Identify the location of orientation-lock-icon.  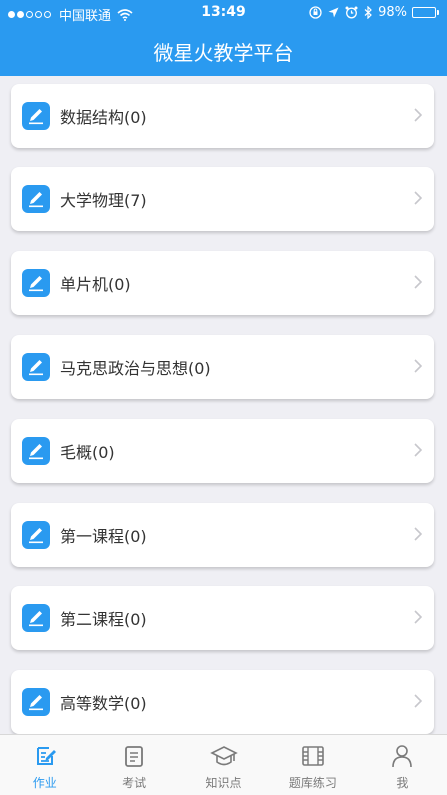
(315, 12).